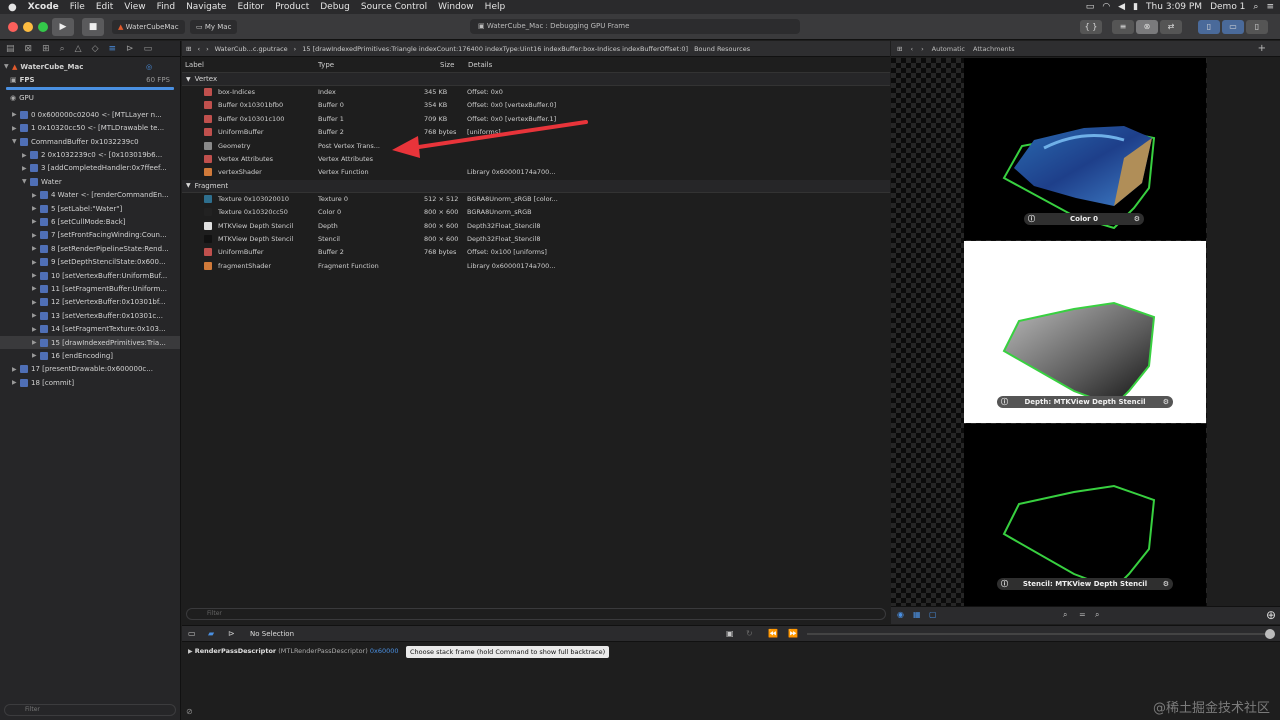 The height and width of the screenshot is (720, 1280). What do you see at coordinates (90, 141) in the screenshot?
I see `navigator-item: ▼ CommandBuffer 0x1032239c0` at bounding box center [90, 141].